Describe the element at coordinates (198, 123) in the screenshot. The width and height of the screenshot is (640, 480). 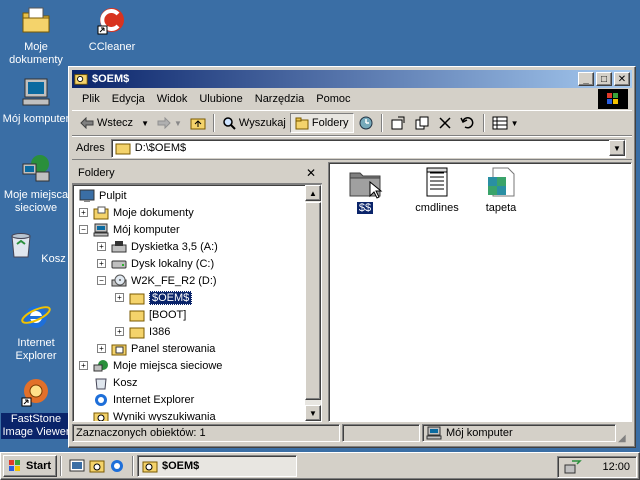
I see `up-folder-button` at that location.